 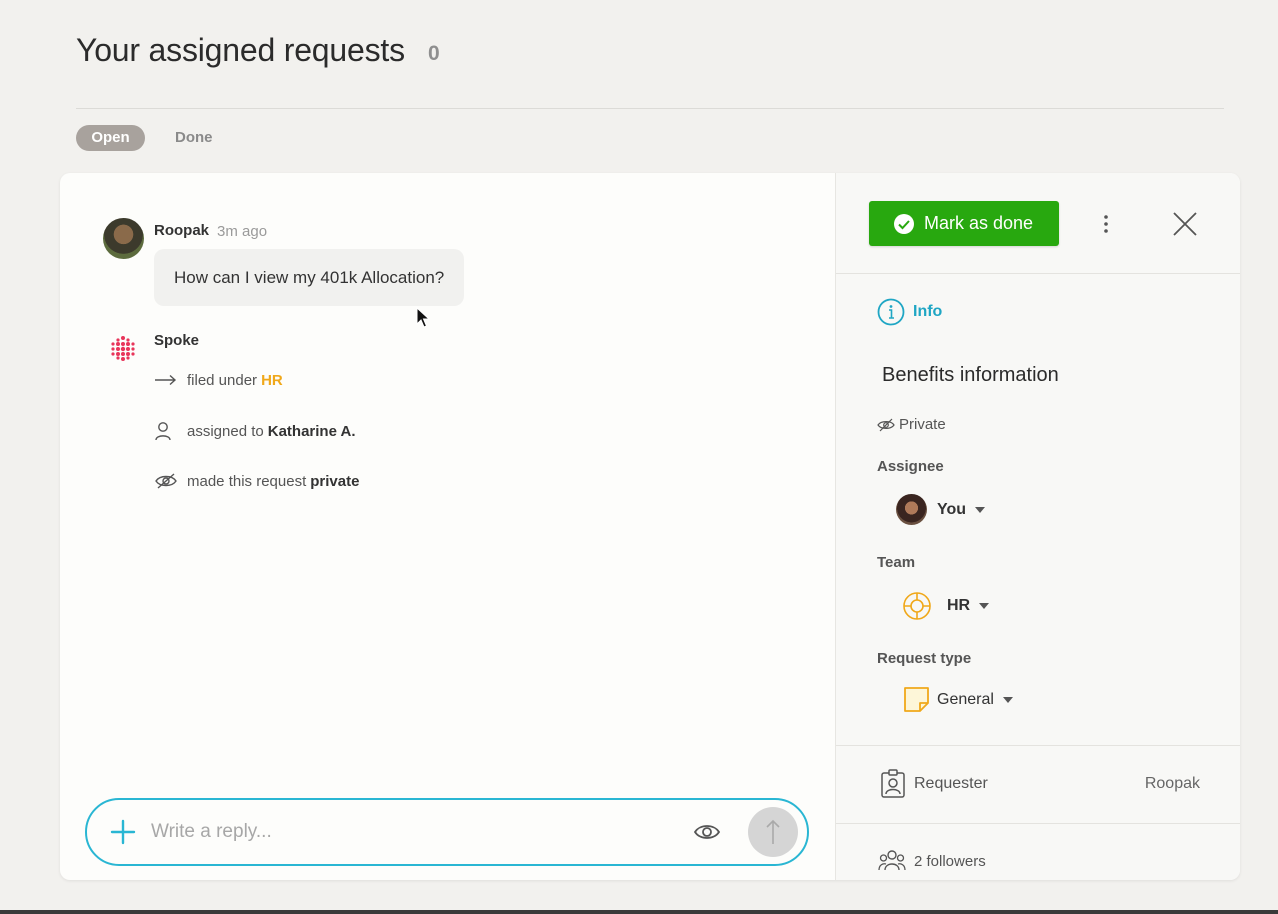 I want to click on requester-label: Requester, so click(x=951, y=783).